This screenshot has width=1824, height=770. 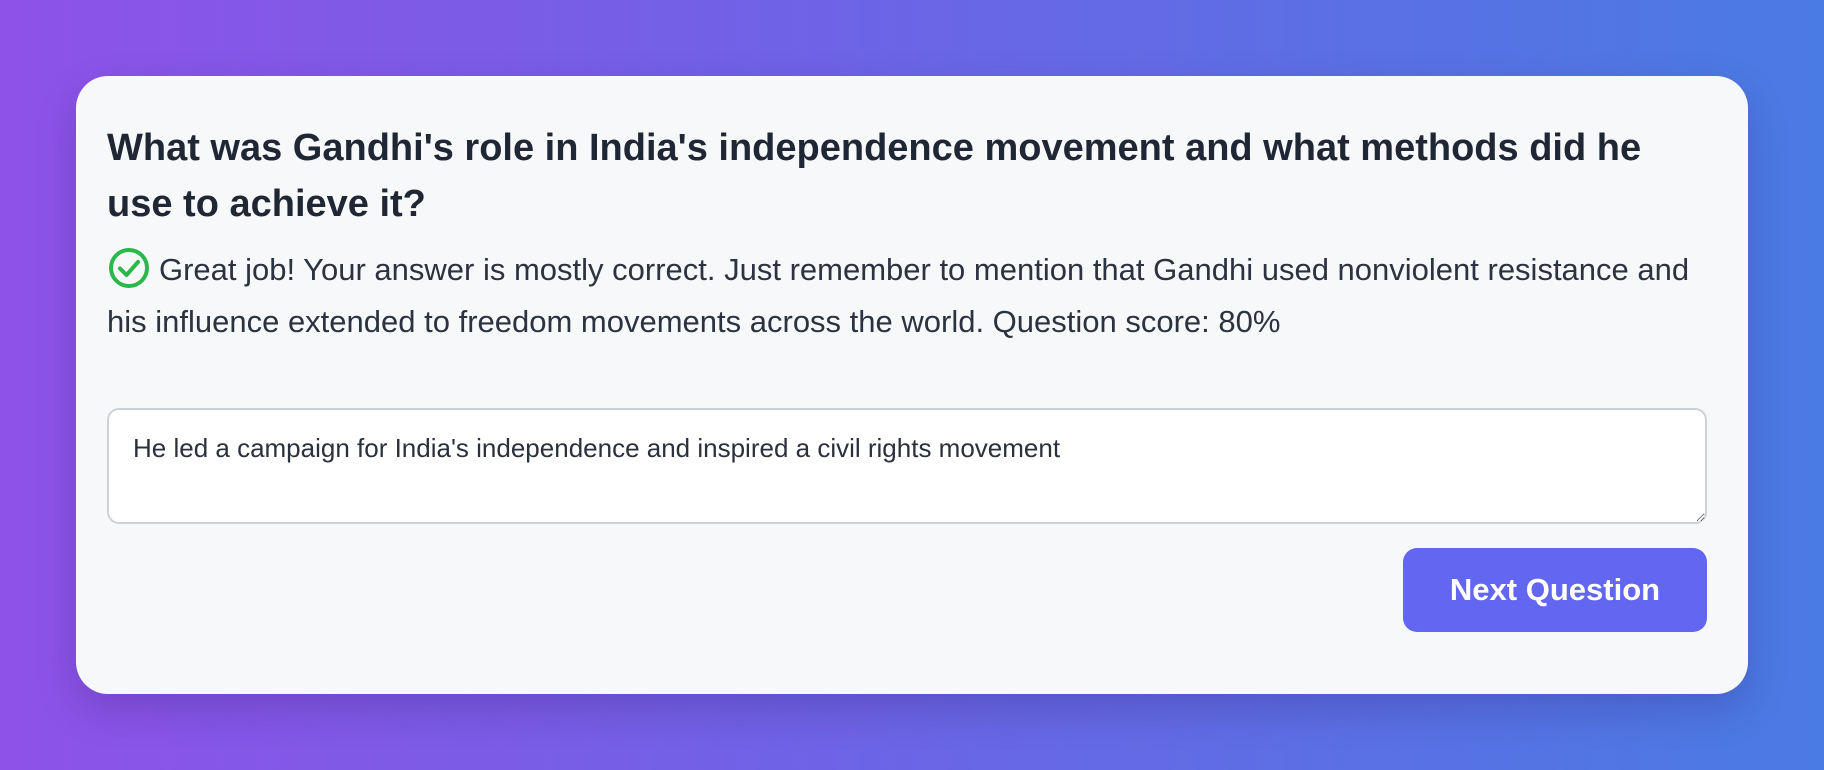 What do you see at coordinates (1555, 590) in the screenshot?
I see `next-question-button: Next Question` at bounding box center [1555, 590].